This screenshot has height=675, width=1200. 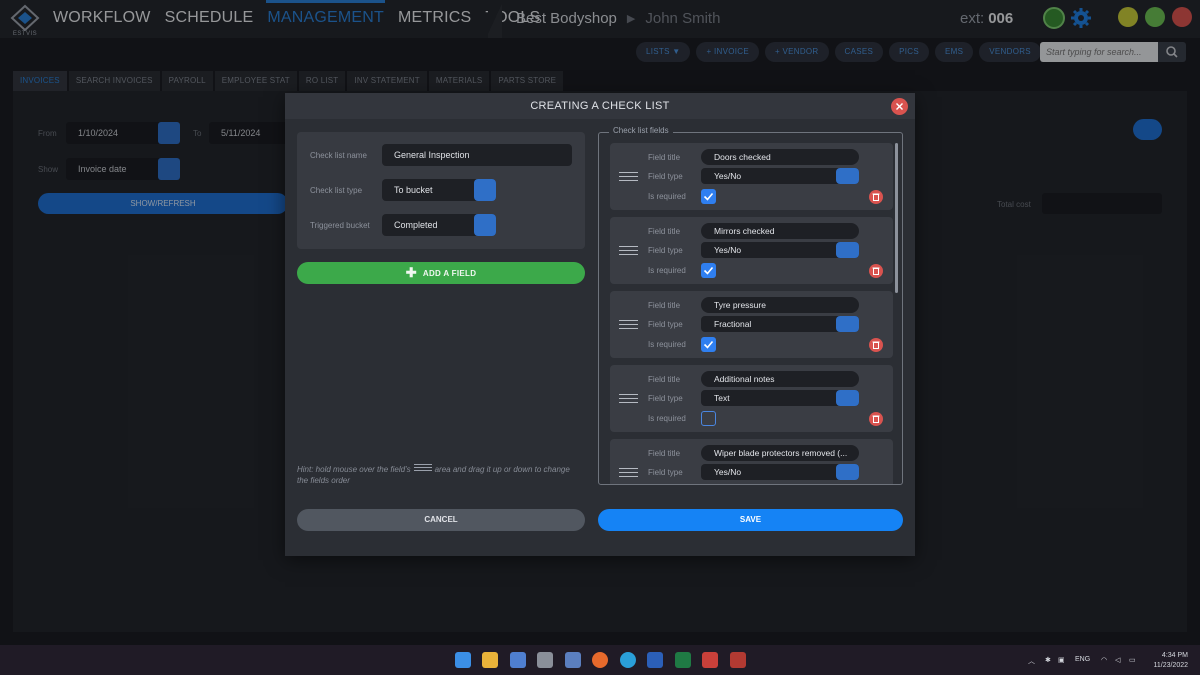 I want to click on dialog-close-button, so click(x=899, y=106).